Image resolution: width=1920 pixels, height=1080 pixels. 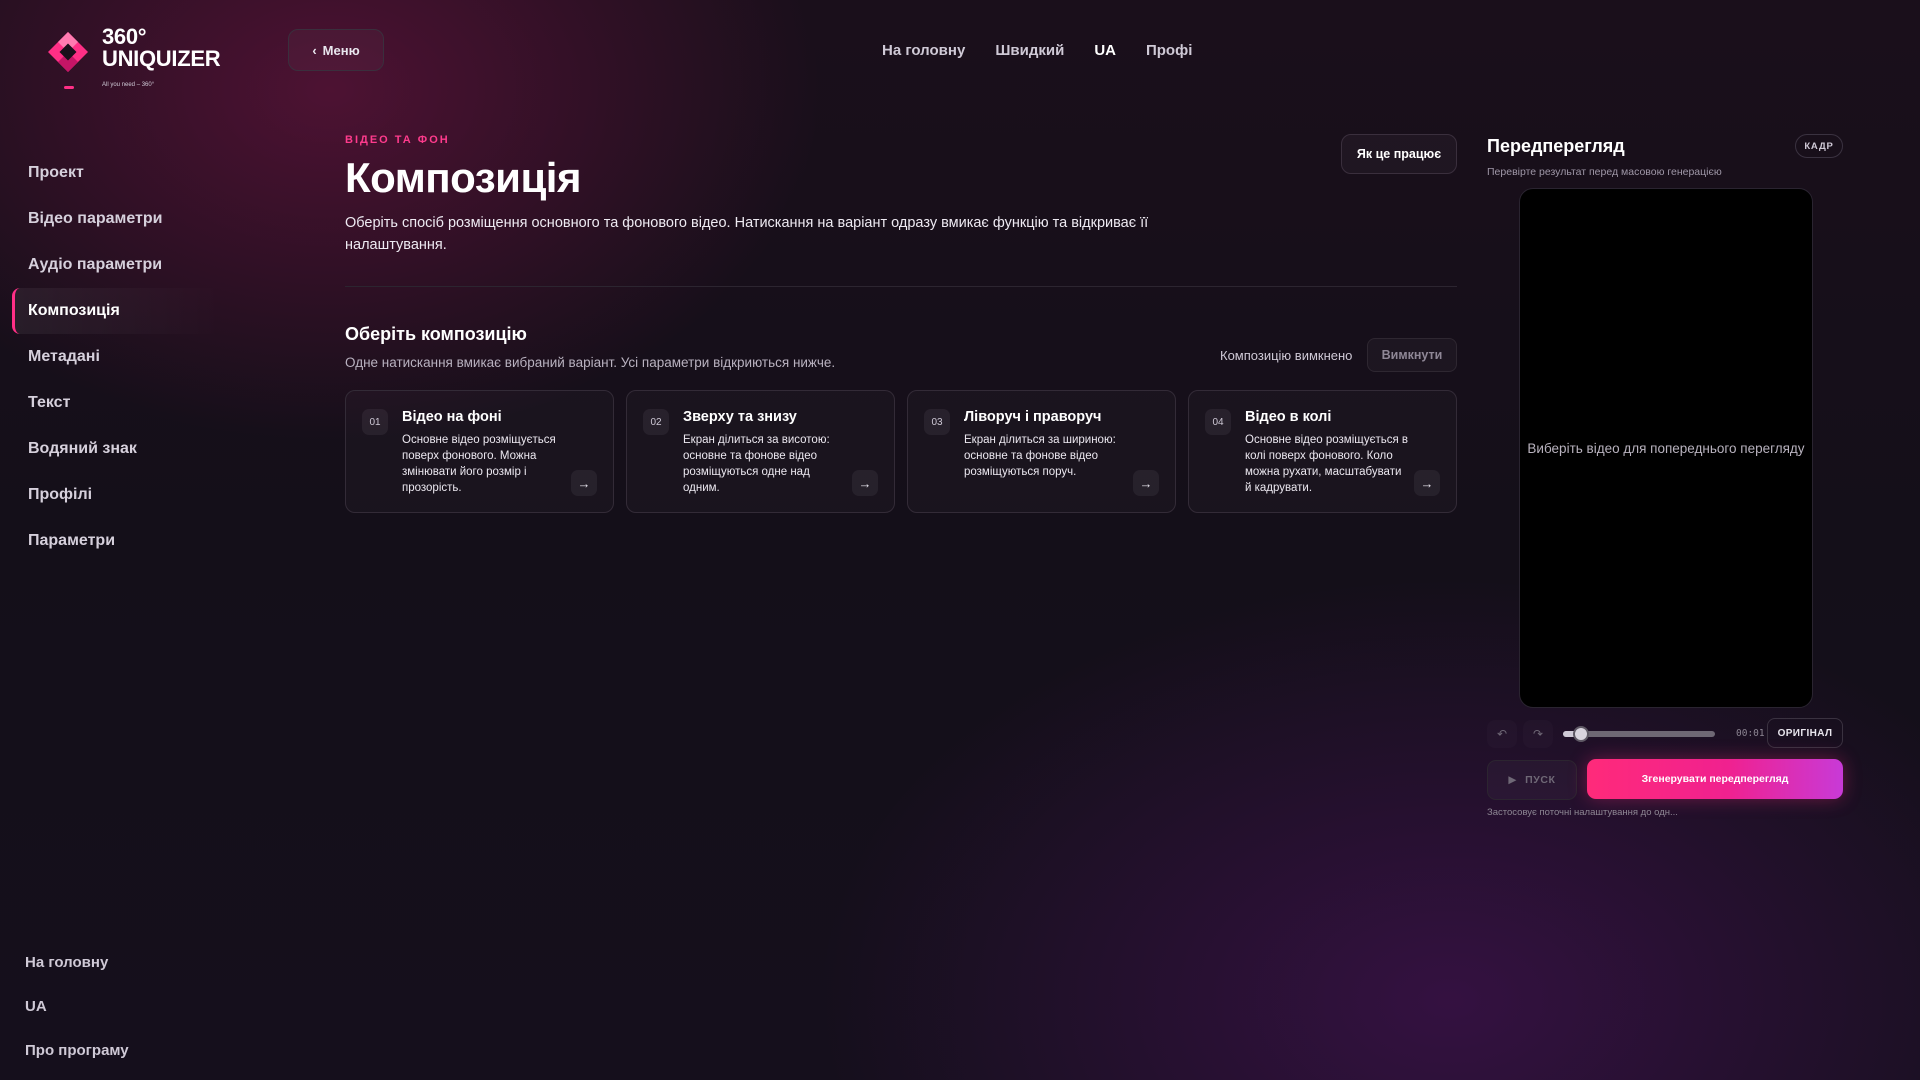 I want to click on top-nav-home: На головну, so click(x=923, y=50).